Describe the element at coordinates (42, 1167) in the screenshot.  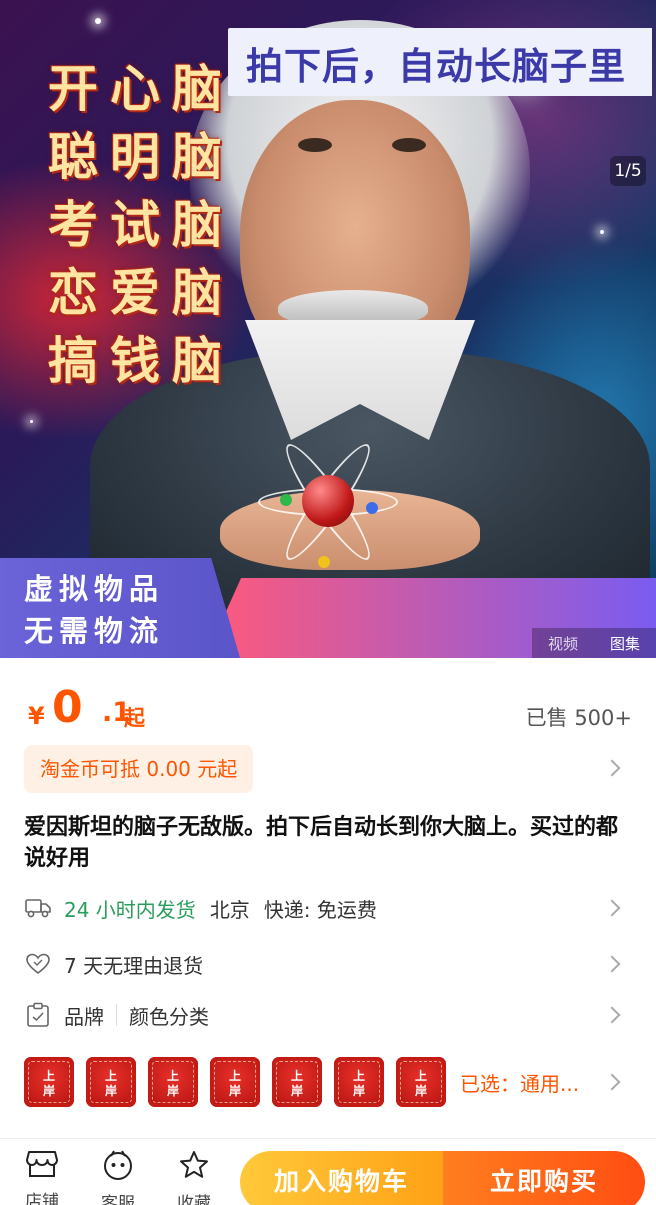
I see `store-icon` at that location.